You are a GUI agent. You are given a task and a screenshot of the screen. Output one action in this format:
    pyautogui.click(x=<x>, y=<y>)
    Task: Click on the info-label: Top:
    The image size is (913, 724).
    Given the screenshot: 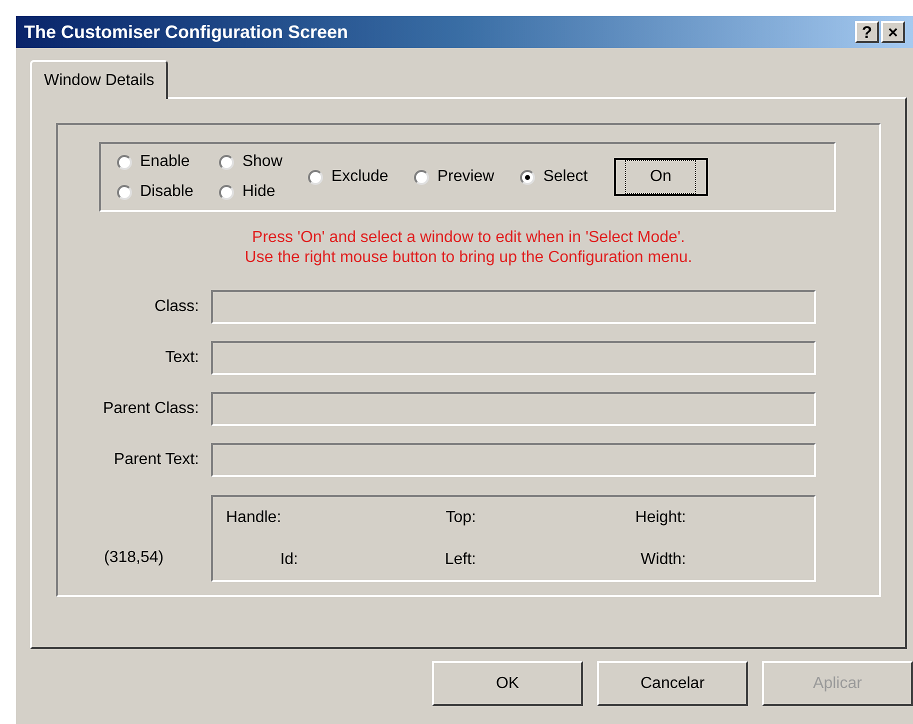 What is the action you would take?
    pyautogui.click(x=460, y=518)
    